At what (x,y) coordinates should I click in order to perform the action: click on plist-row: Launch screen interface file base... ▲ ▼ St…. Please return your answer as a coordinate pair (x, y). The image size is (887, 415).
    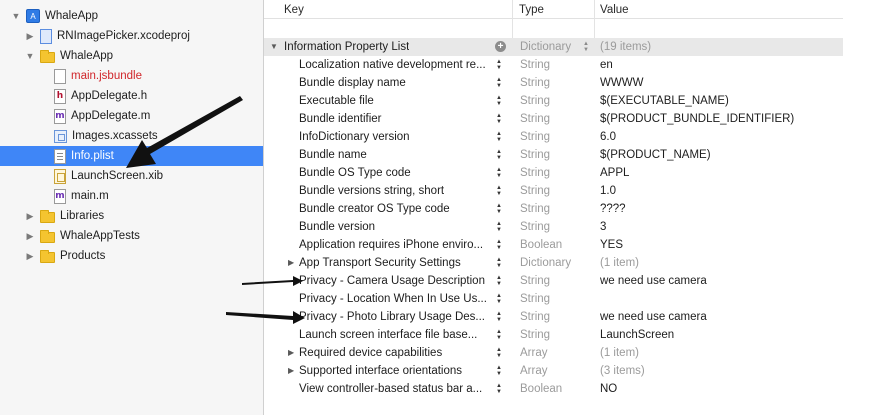
    Looking at the image, I should click on (553, 335).